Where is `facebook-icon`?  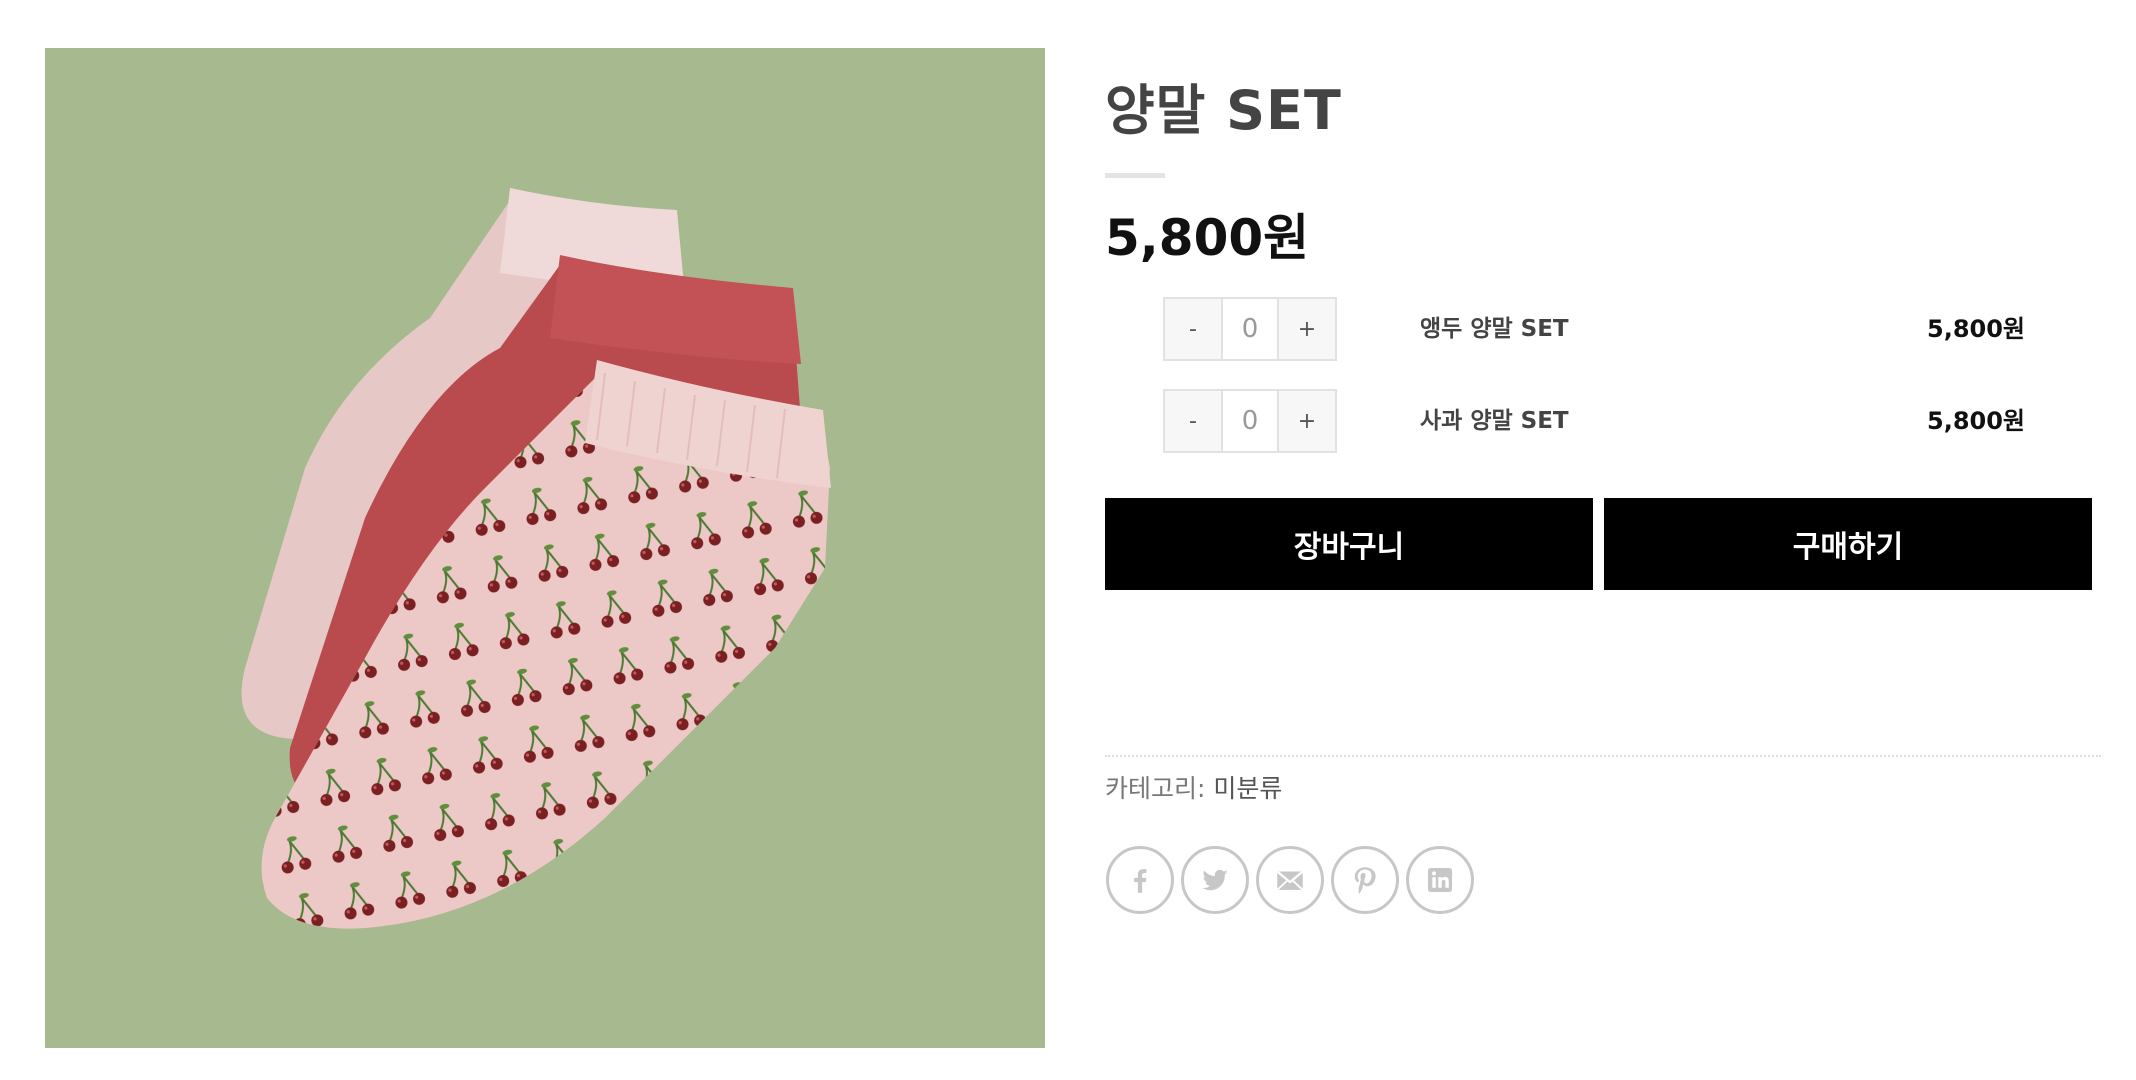
facebook-icon is located at coordinates (1140, 880).